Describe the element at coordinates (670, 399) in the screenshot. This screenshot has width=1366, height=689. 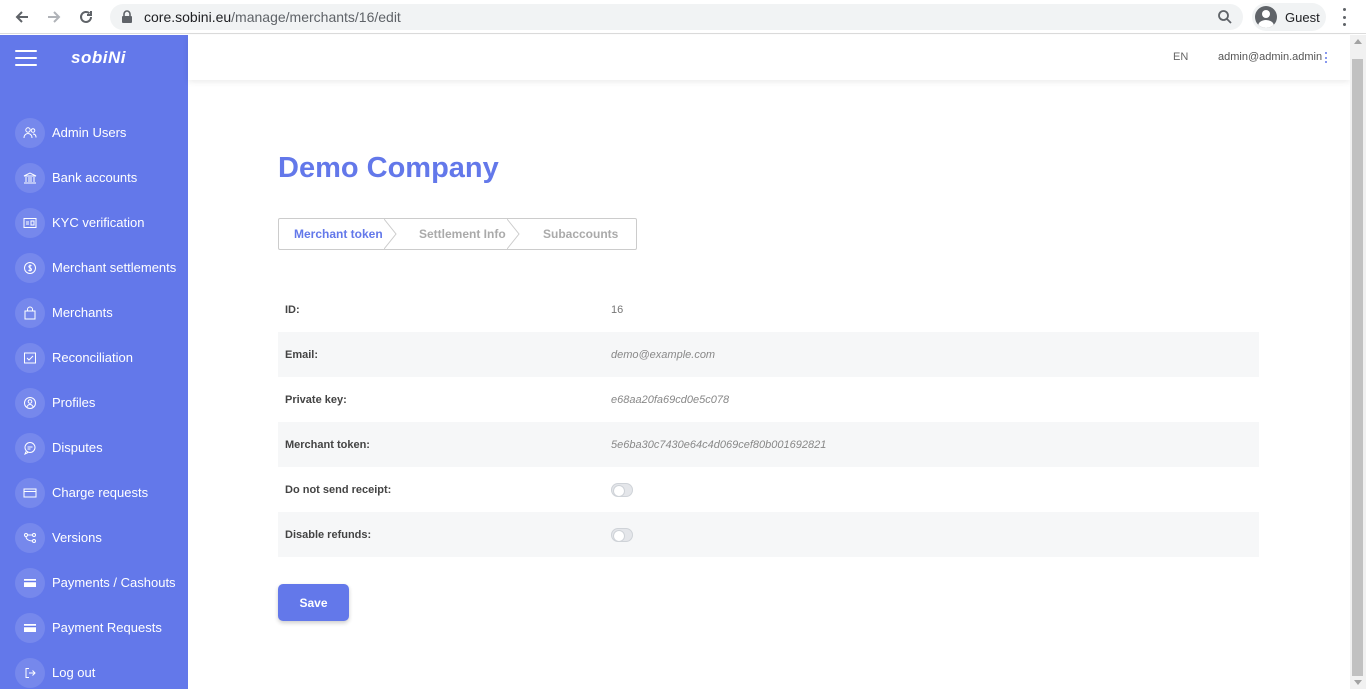
I see `private-key-value: e68aa20fa69cd0e5c078` at that location.